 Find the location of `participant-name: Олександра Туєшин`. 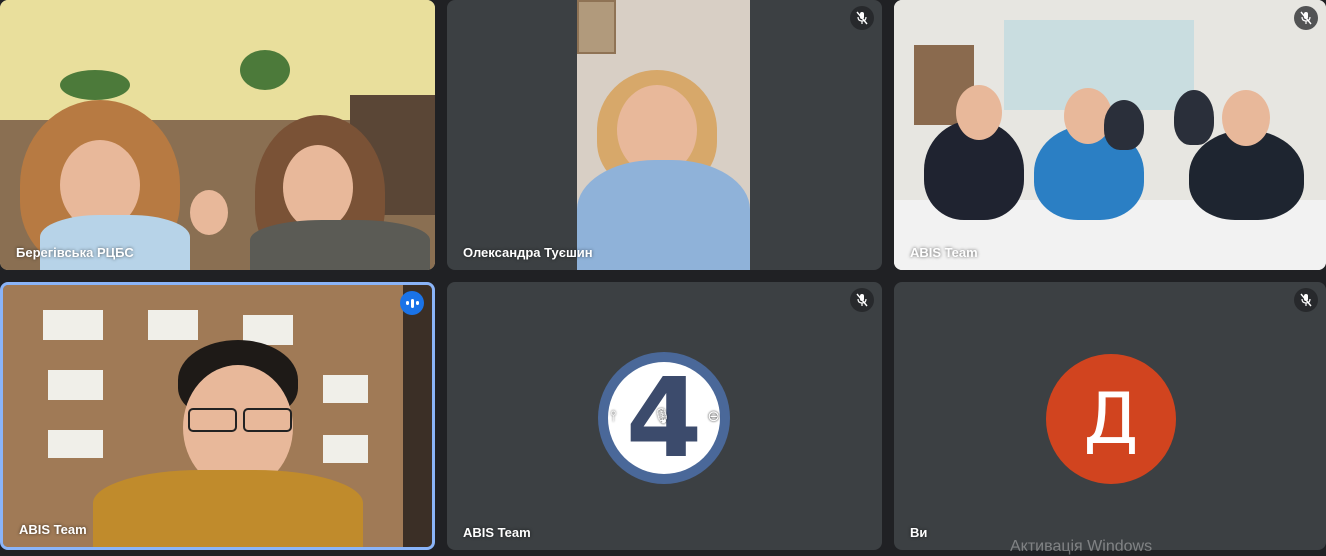

participant-name: Олександра Туєшин is located at coordinates (528, 252).